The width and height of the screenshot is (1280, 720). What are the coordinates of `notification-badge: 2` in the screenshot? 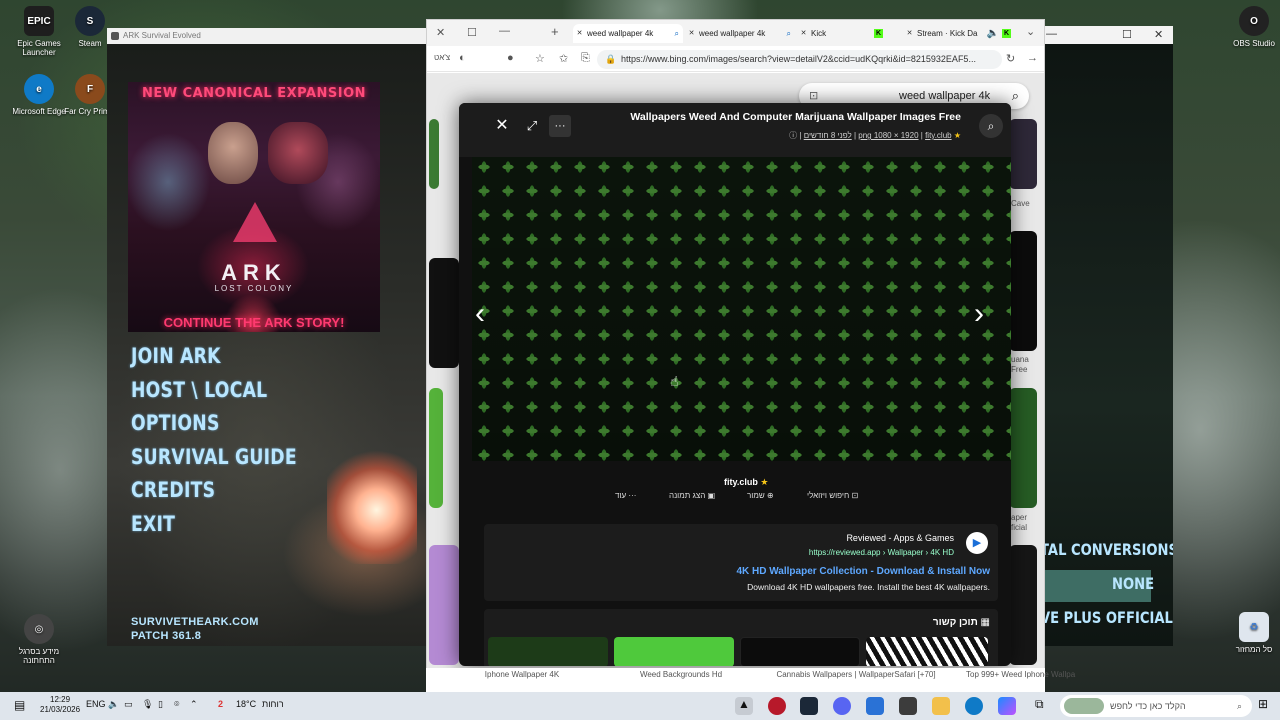 It's located at (220, 704).